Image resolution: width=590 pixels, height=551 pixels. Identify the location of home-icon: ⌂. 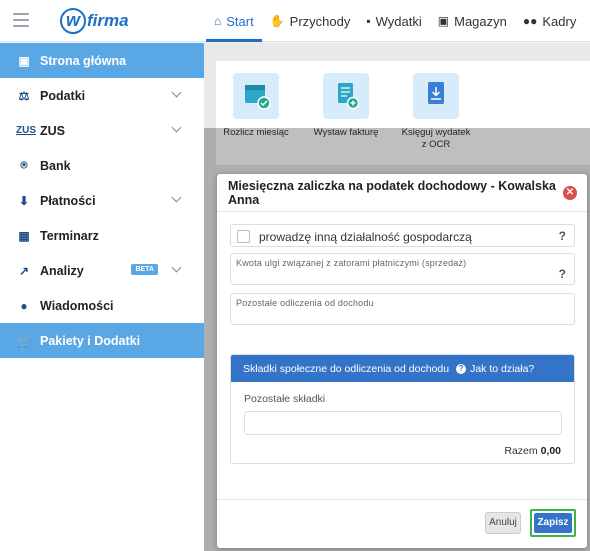
(218, 21).